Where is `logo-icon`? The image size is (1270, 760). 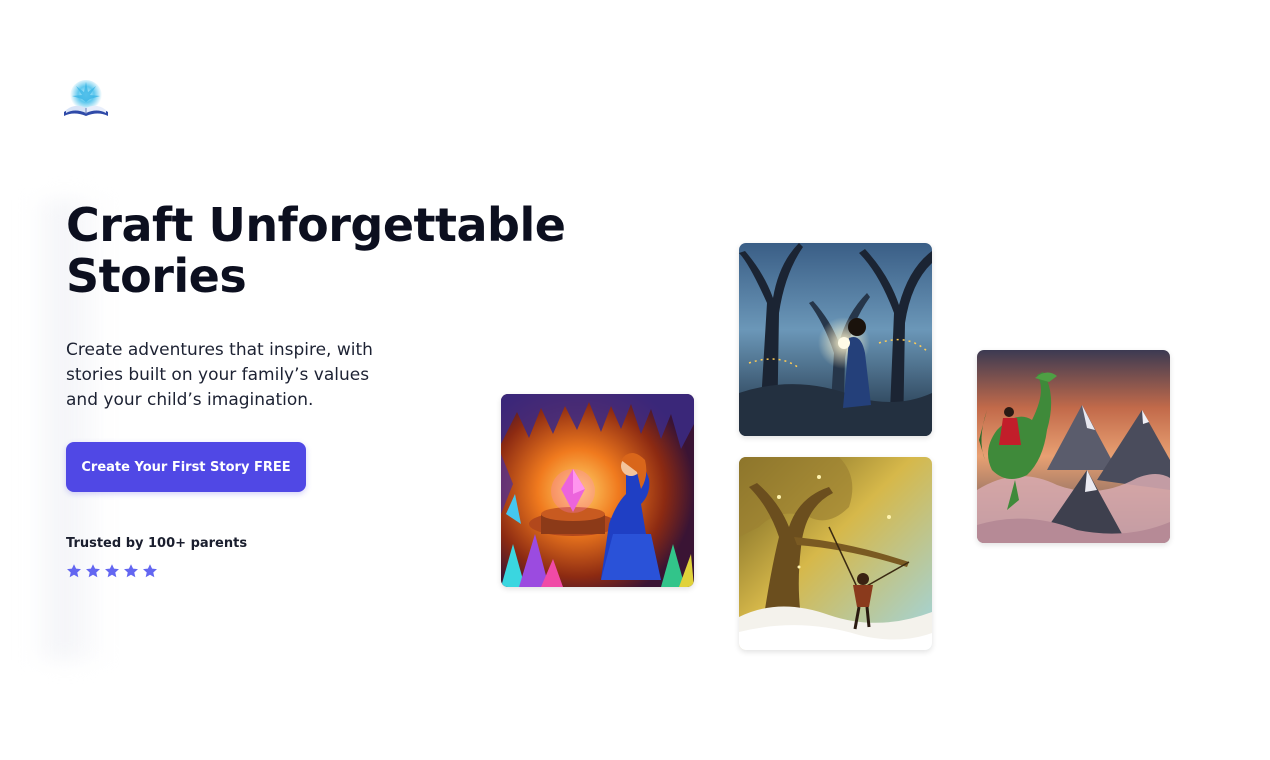 logo-icon is located at coordinates (86, 100).